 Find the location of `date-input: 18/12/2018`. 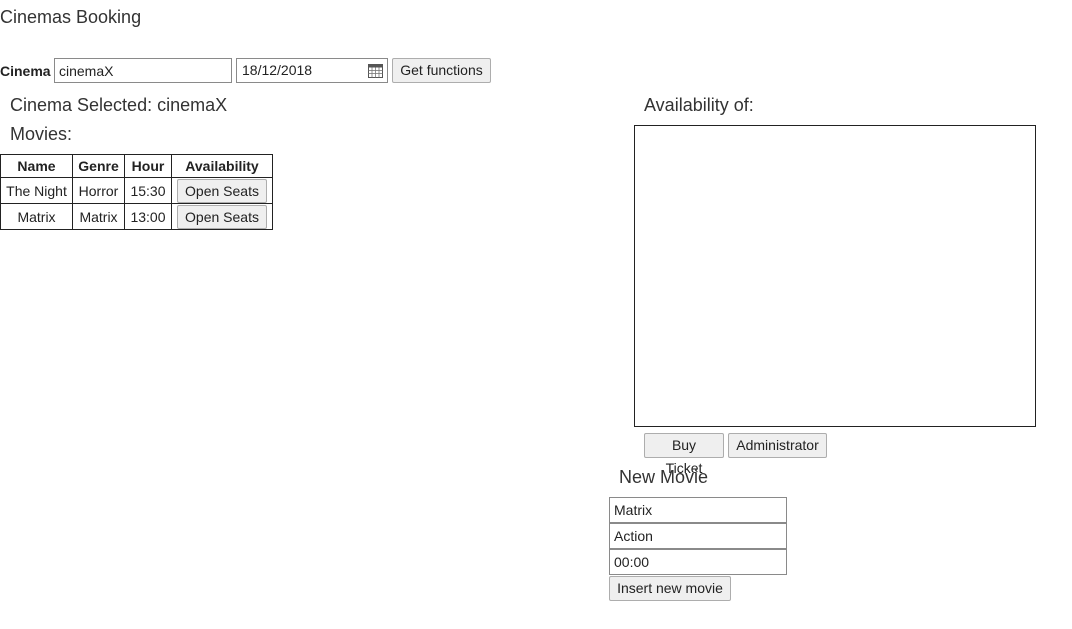

date-input: 18/12/2018 is located at coordinates (312, 70).